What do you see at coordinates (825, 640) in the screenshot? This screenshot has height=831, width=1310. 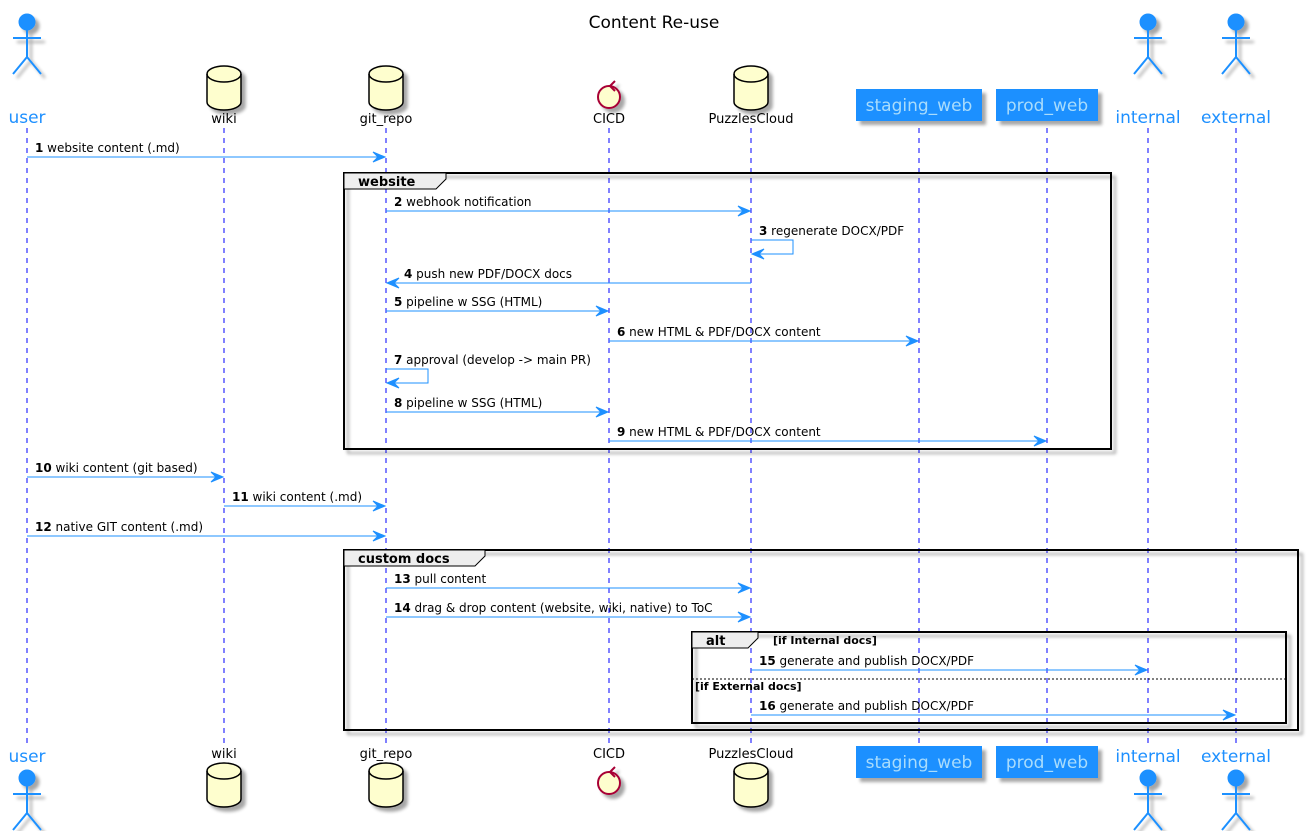 I see `alt-condition-internal: [if Internal docs]` at bounding box center [825, 640].